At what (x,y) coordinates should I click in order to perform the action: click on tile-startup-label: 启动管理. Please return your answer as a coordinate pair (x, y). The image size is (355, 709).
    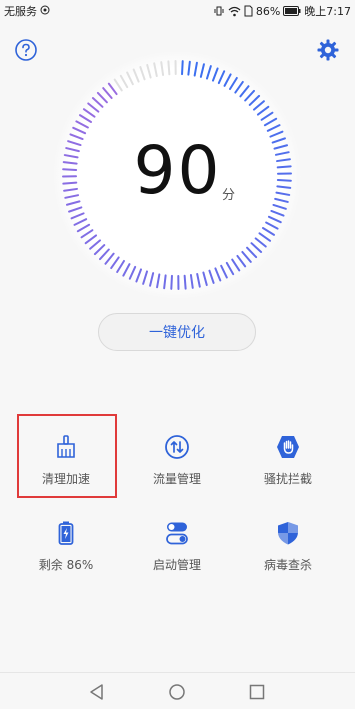
    Looking at the image, I should click on (177, 564).